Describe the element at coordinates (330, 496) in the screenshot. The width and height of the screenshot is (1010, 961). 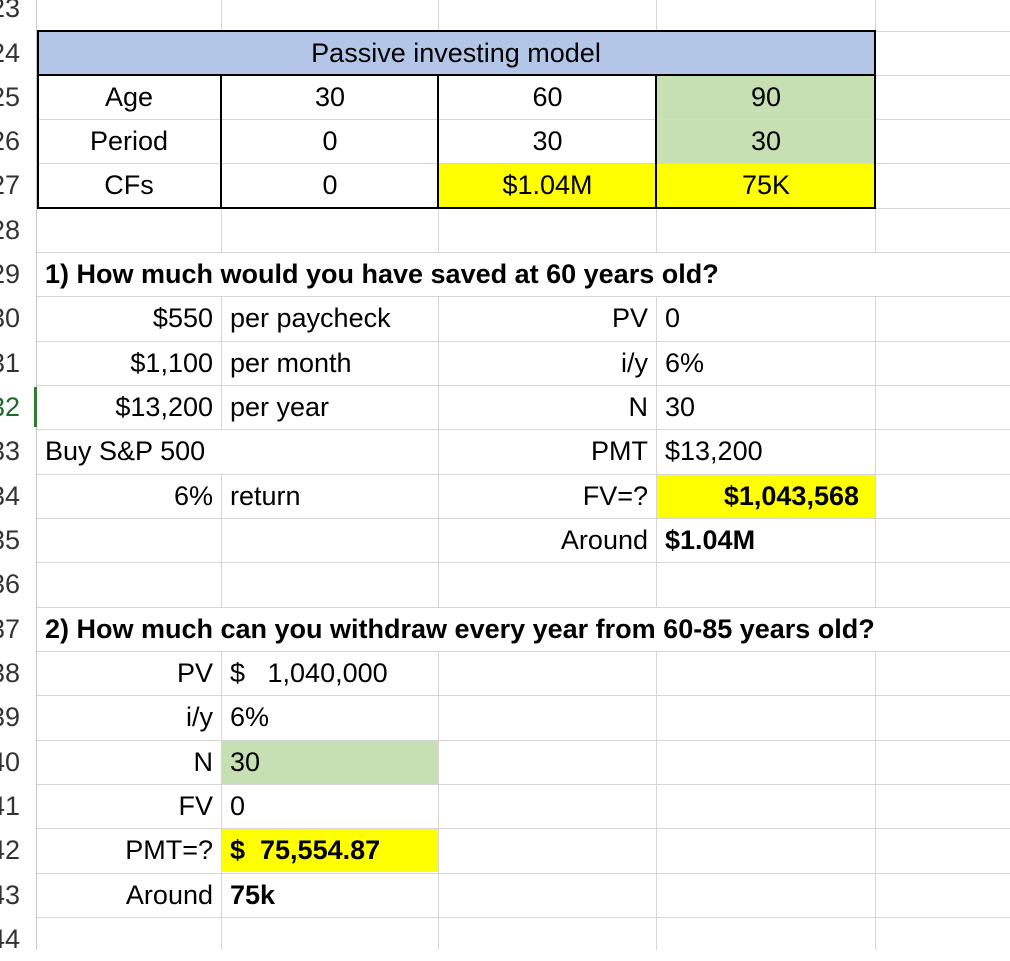
I see `q1-return-desc: return` at that location.